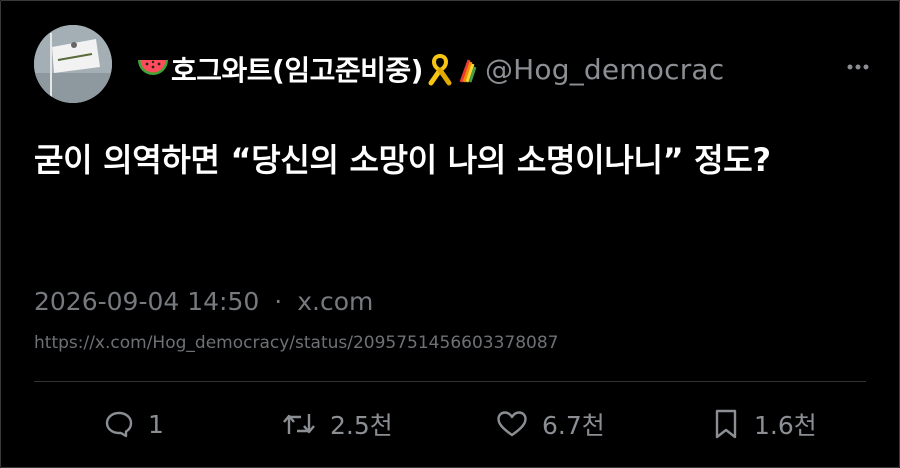 This screenshot has width=900, height=468. I want to click on bookmark-icon, so click(726, 424).